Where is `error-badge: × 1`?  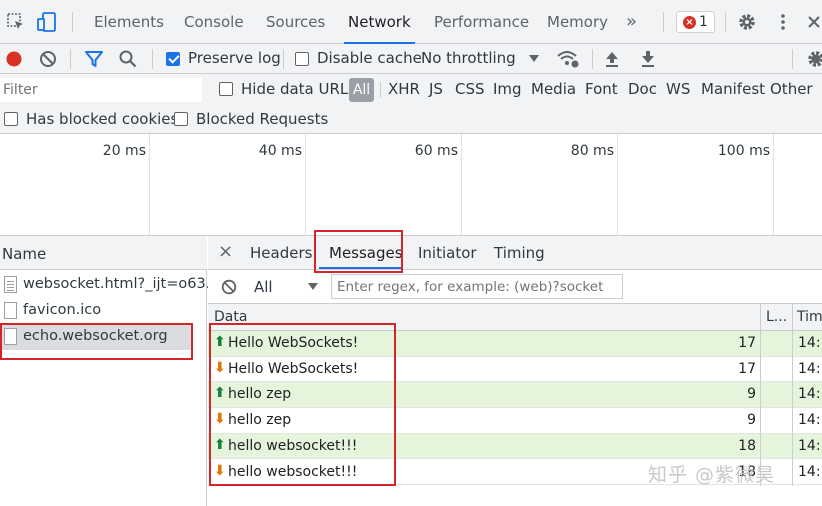 error-badge: × 1 is located at coordinates (695, 22).